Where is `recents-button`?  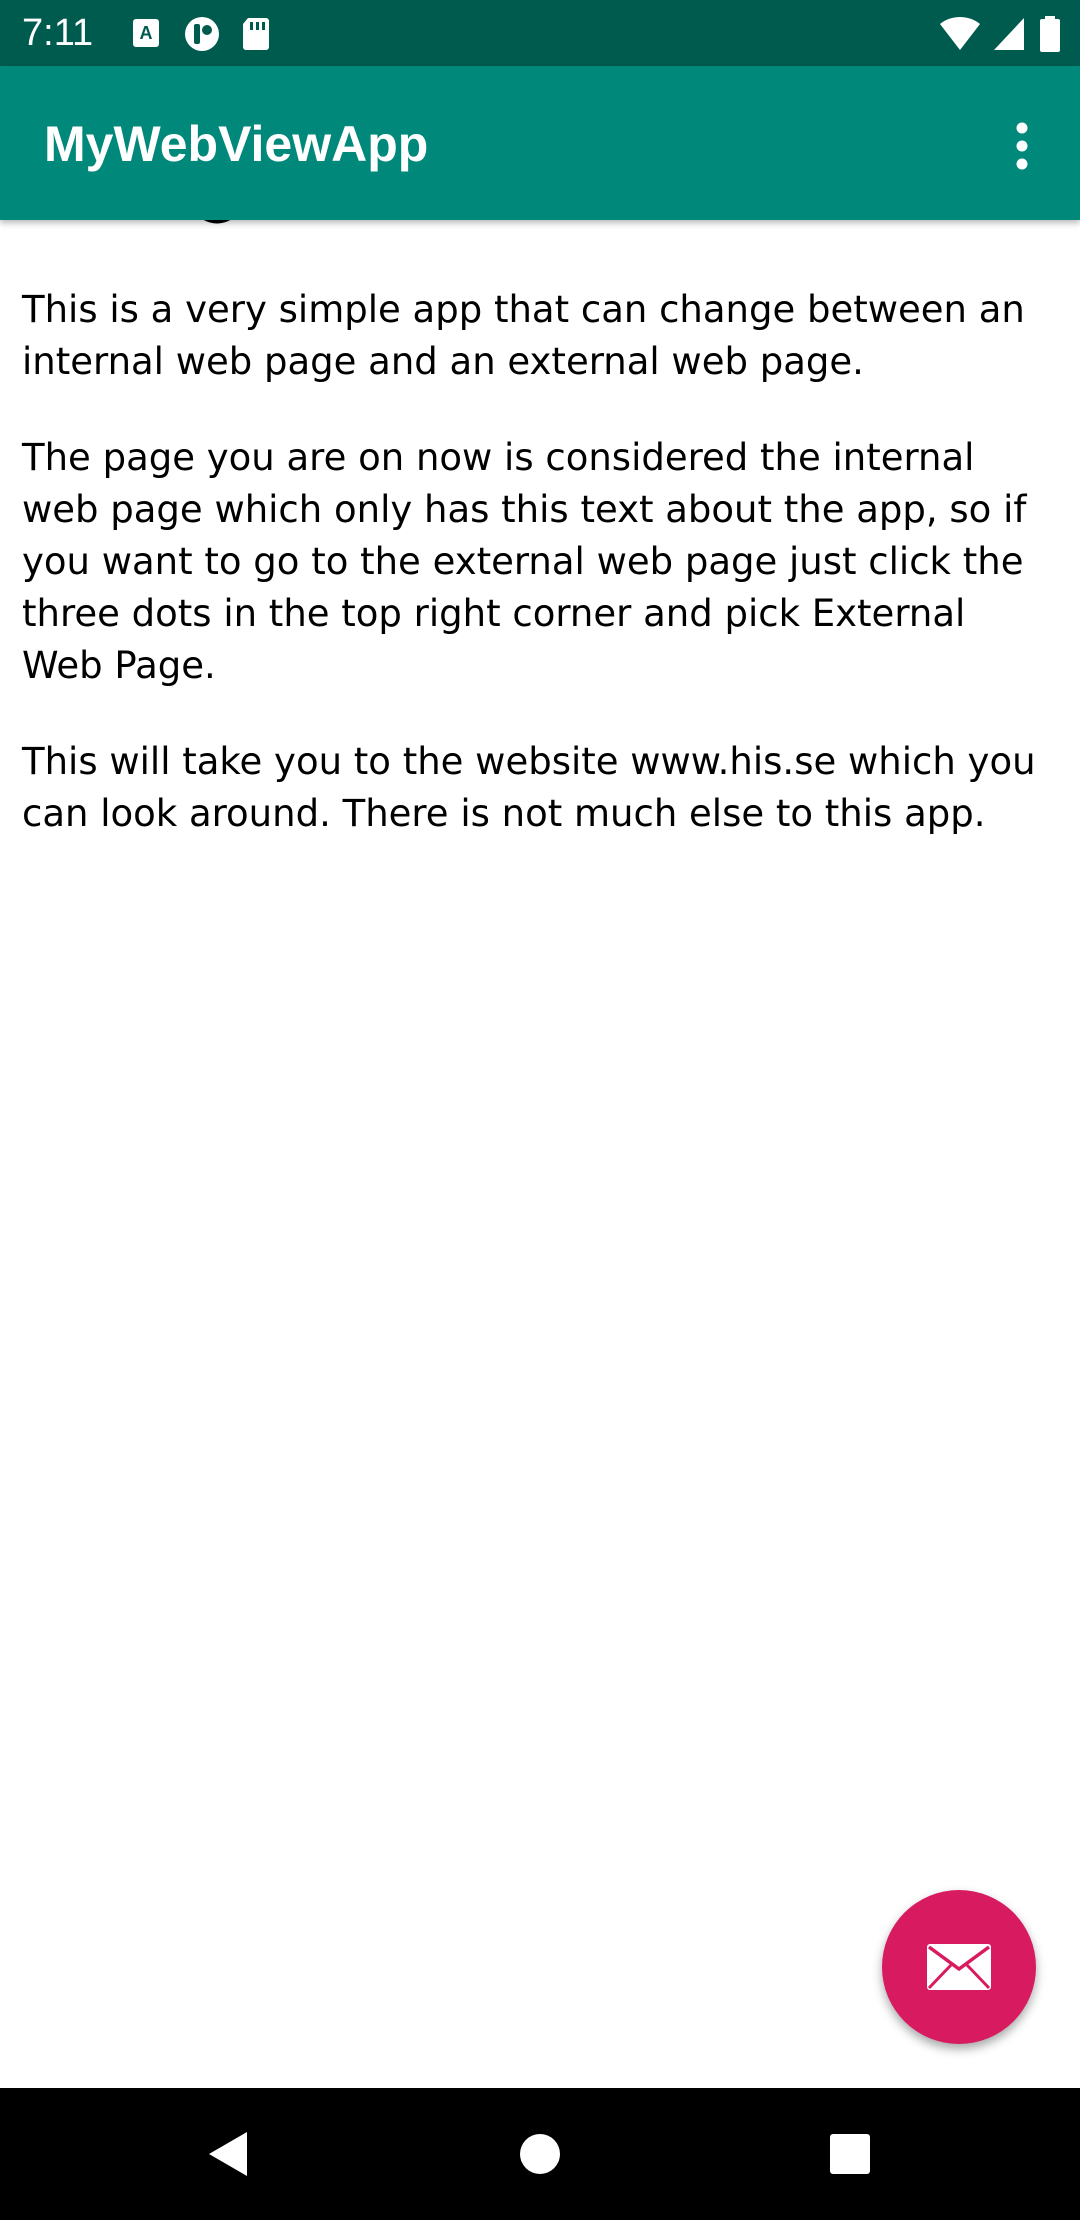
recents-button is located at coordinates (850, 2154).